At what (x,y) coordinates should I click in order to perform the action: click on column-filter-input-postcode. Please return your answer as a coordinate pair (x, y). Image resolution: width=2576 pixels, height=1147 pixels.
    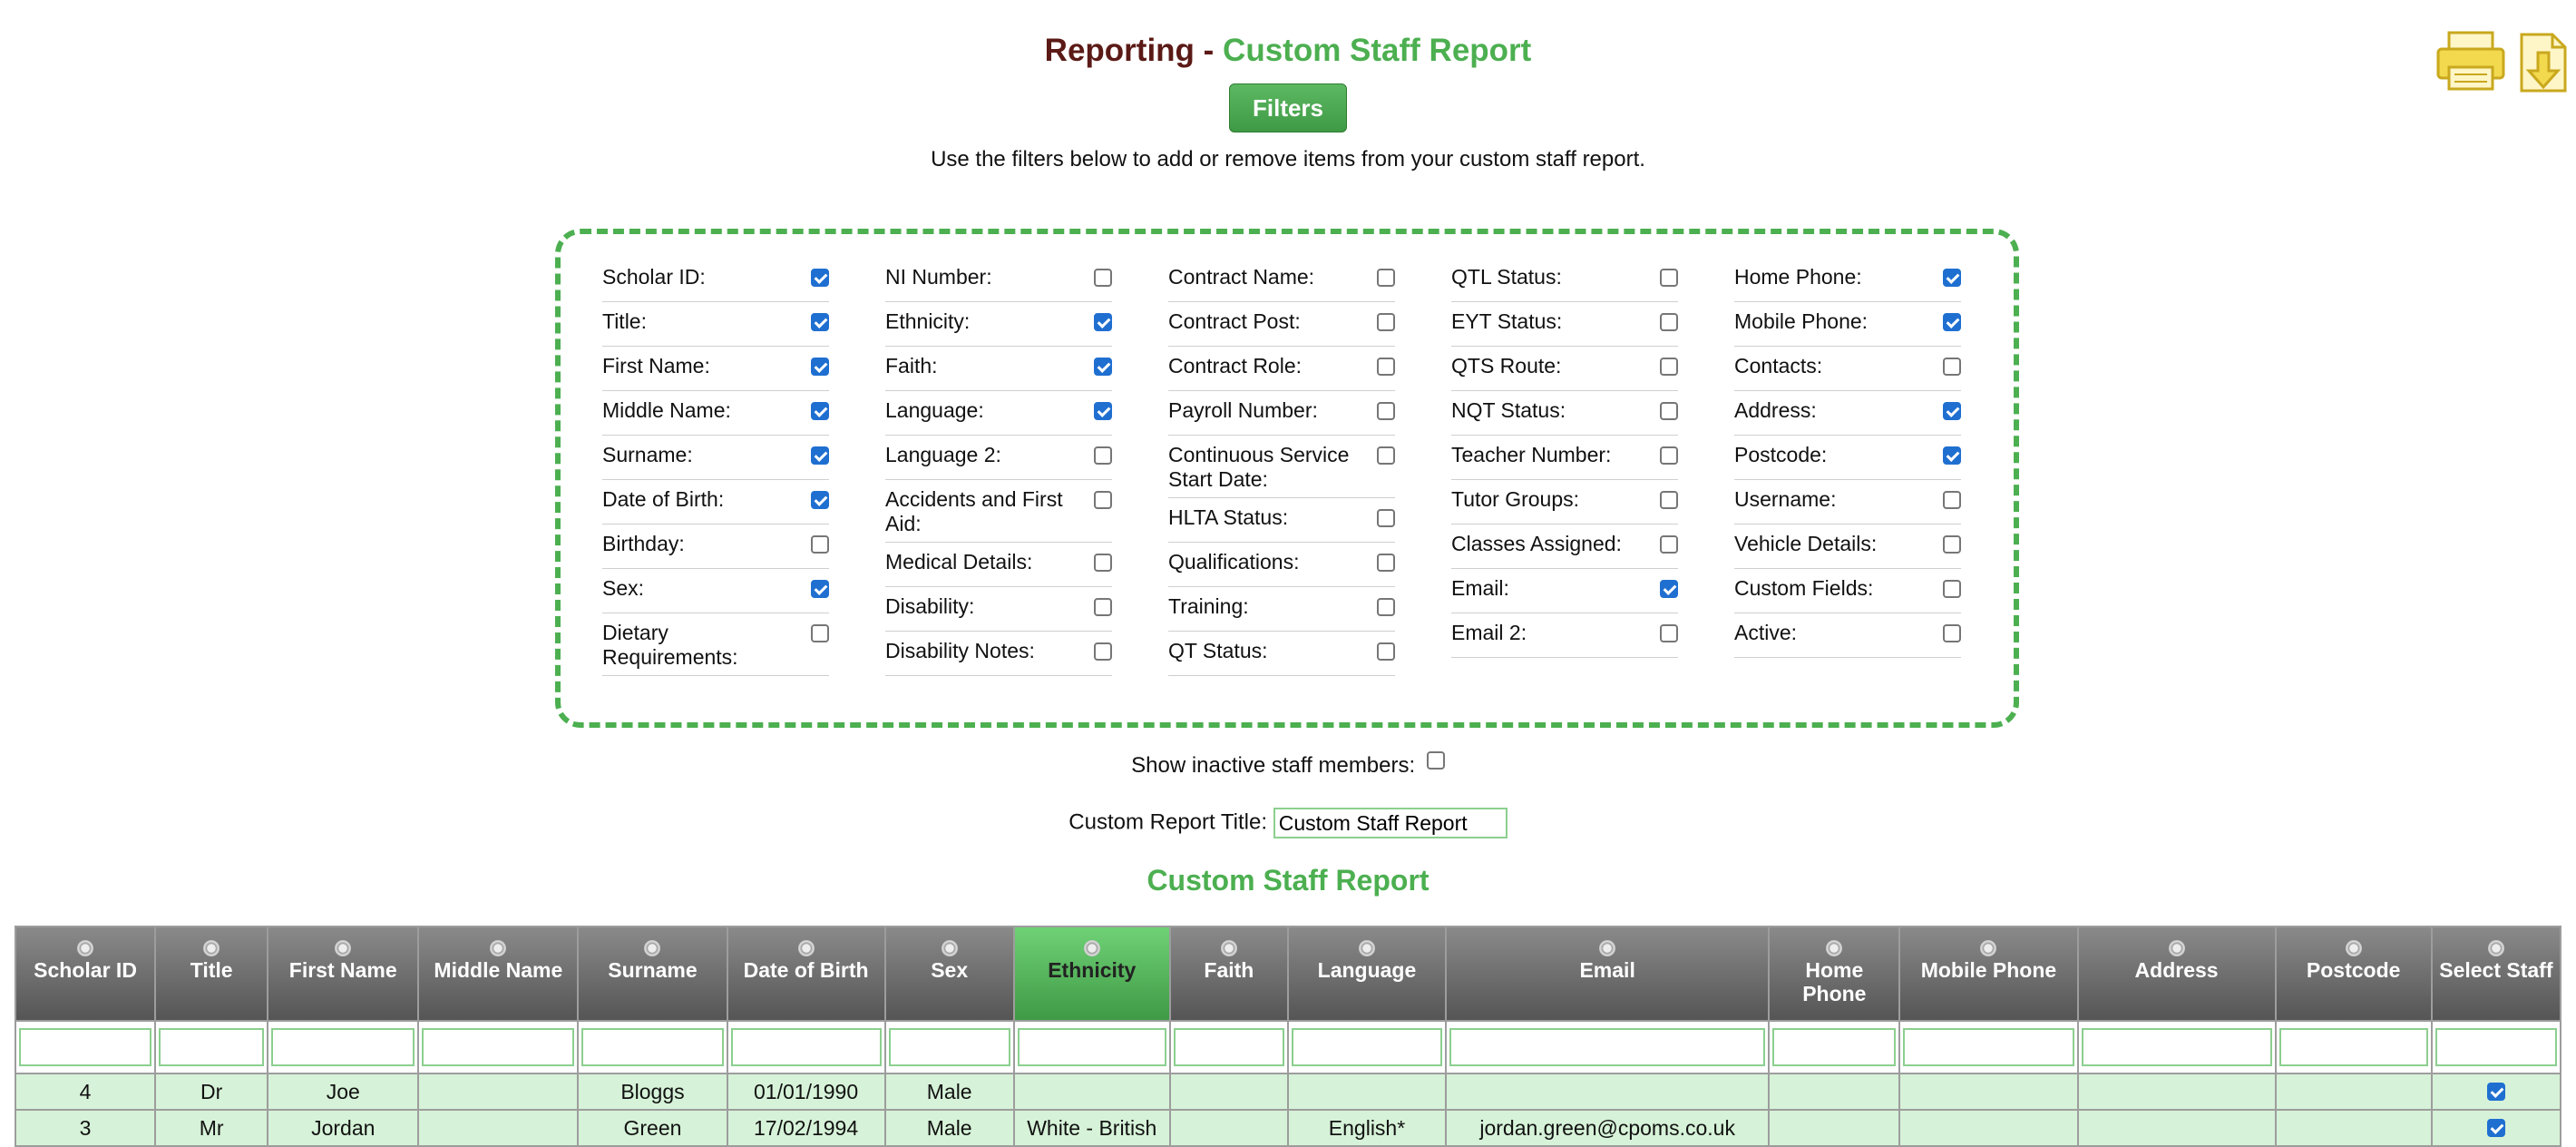
    Looking at the image, I should click on (2353, 1047).